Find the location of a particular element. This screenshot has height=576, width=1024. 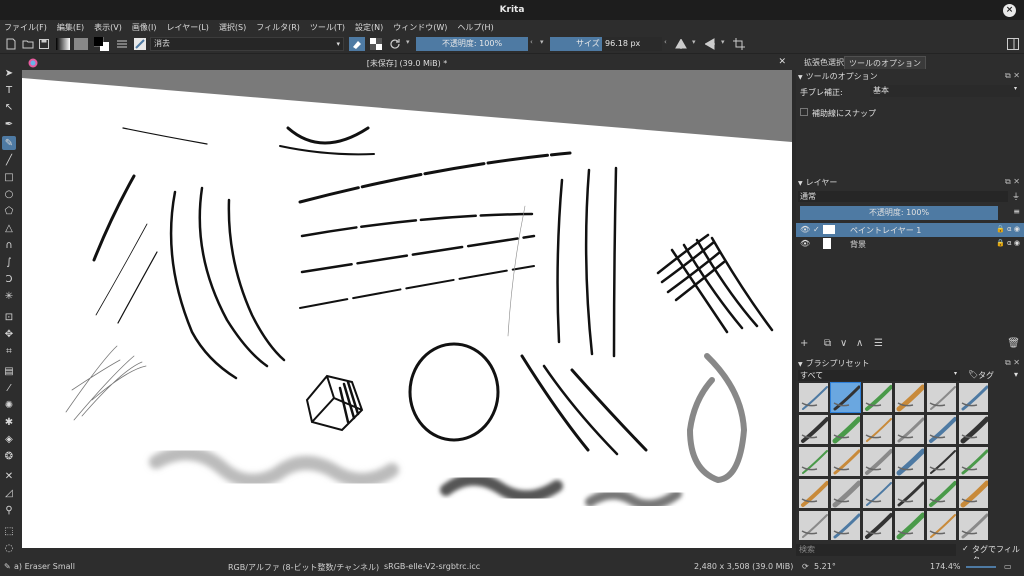

calligraphy-icon: ✒ is located at coordinates (9, 124).